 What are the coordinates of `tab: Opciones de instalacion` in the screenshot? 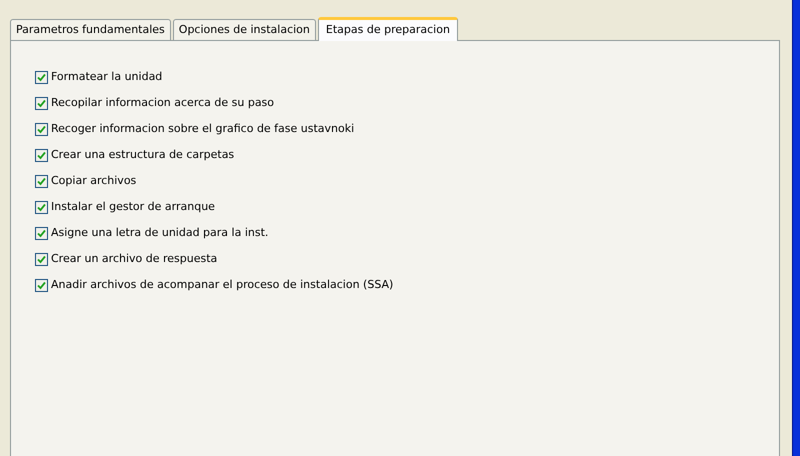 It's located at (244, 29).